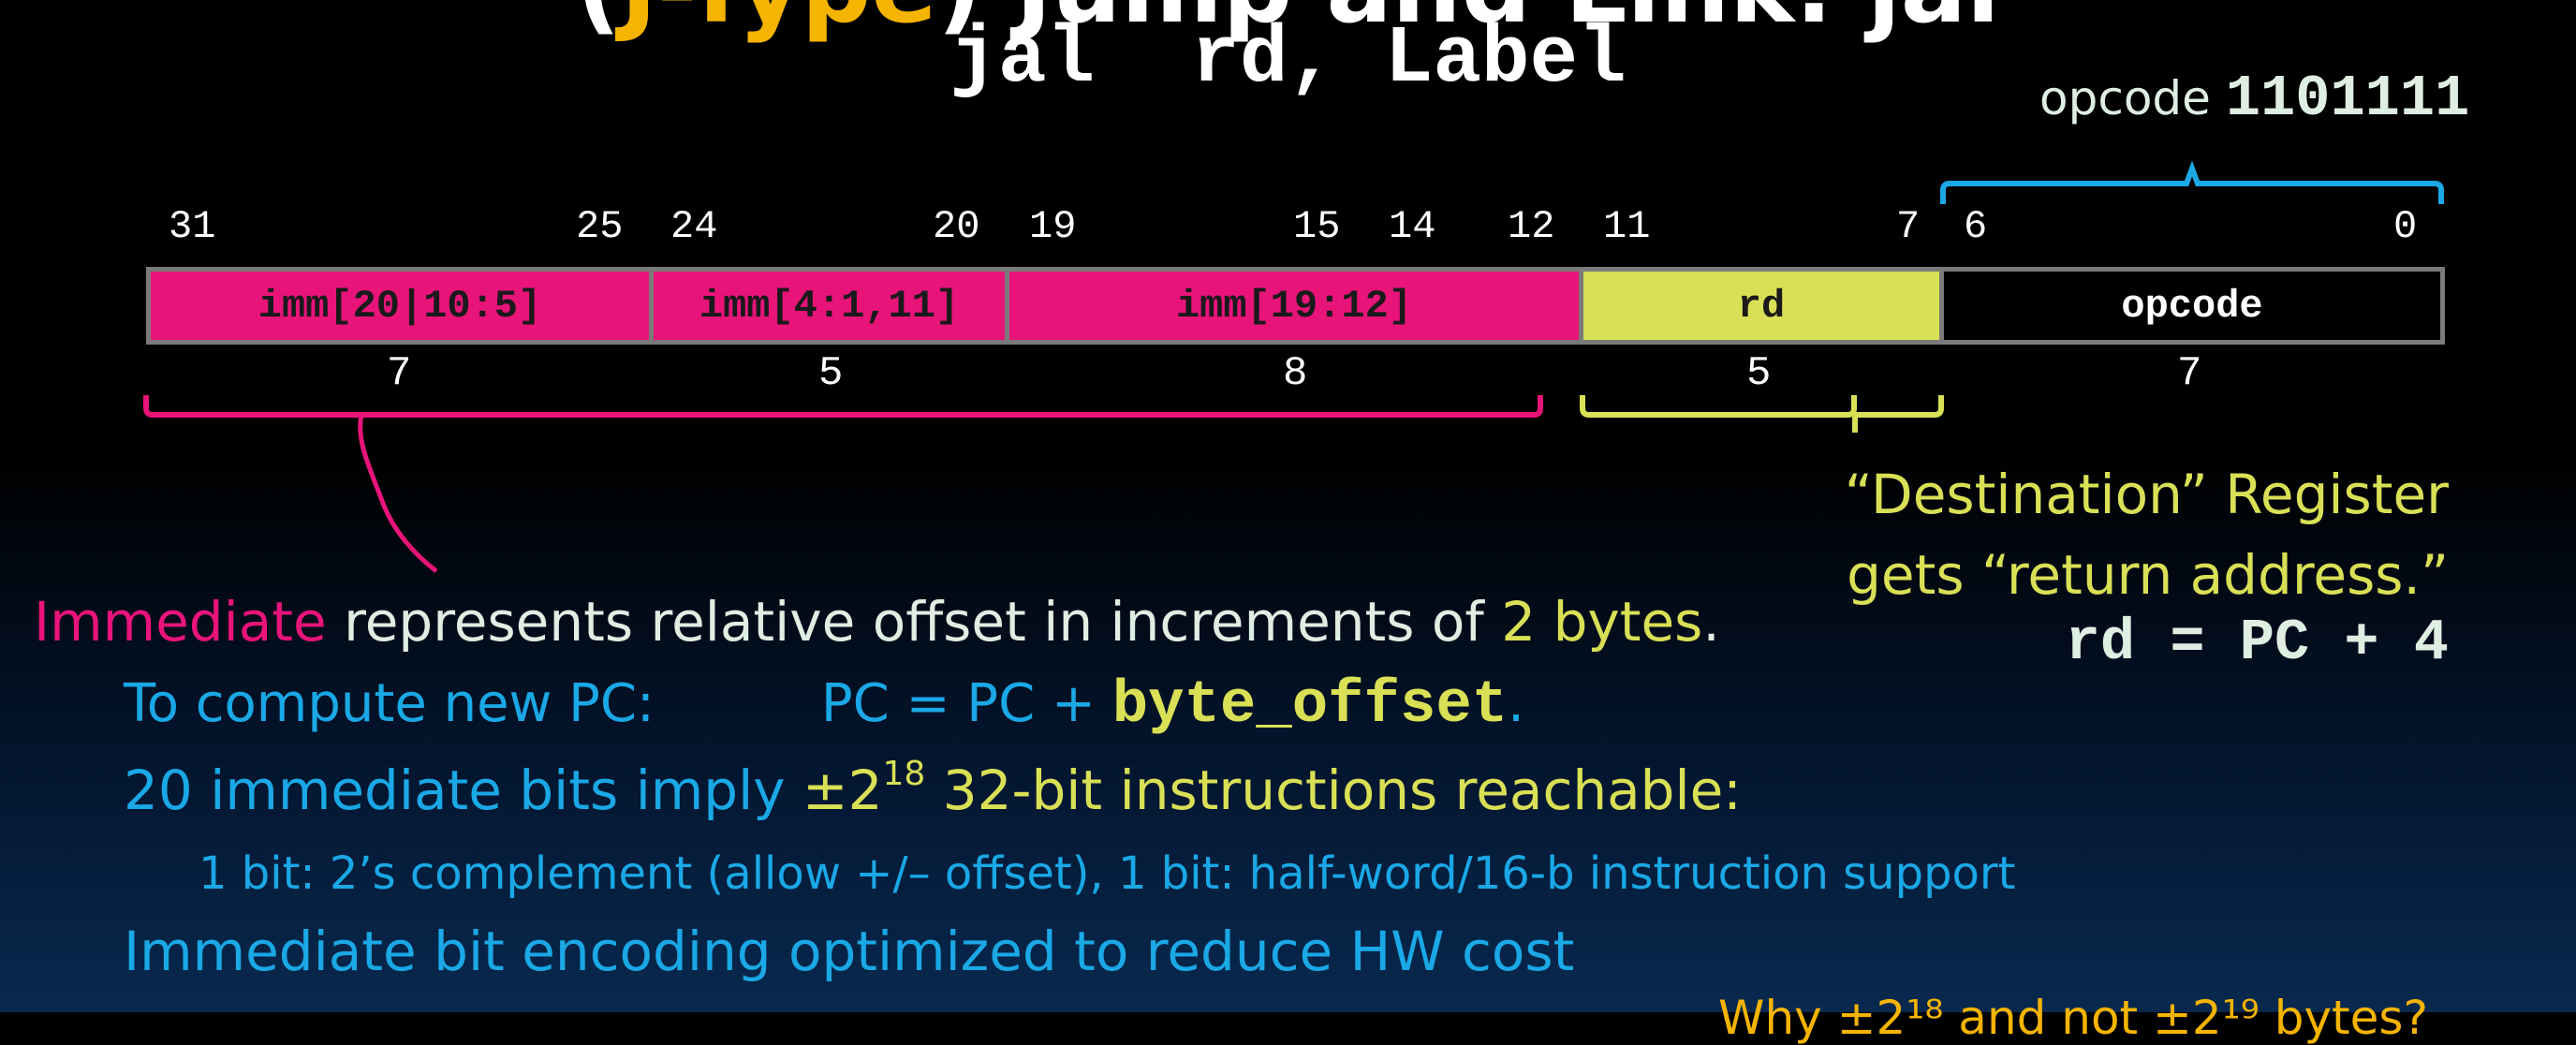 The width and height of the screenshot is (2576, 1045). What do you see at coordinates (1310, 706) in the screenshot?
I see `byte-offset-code: byte_offset` at bounding box center [1310, 706].